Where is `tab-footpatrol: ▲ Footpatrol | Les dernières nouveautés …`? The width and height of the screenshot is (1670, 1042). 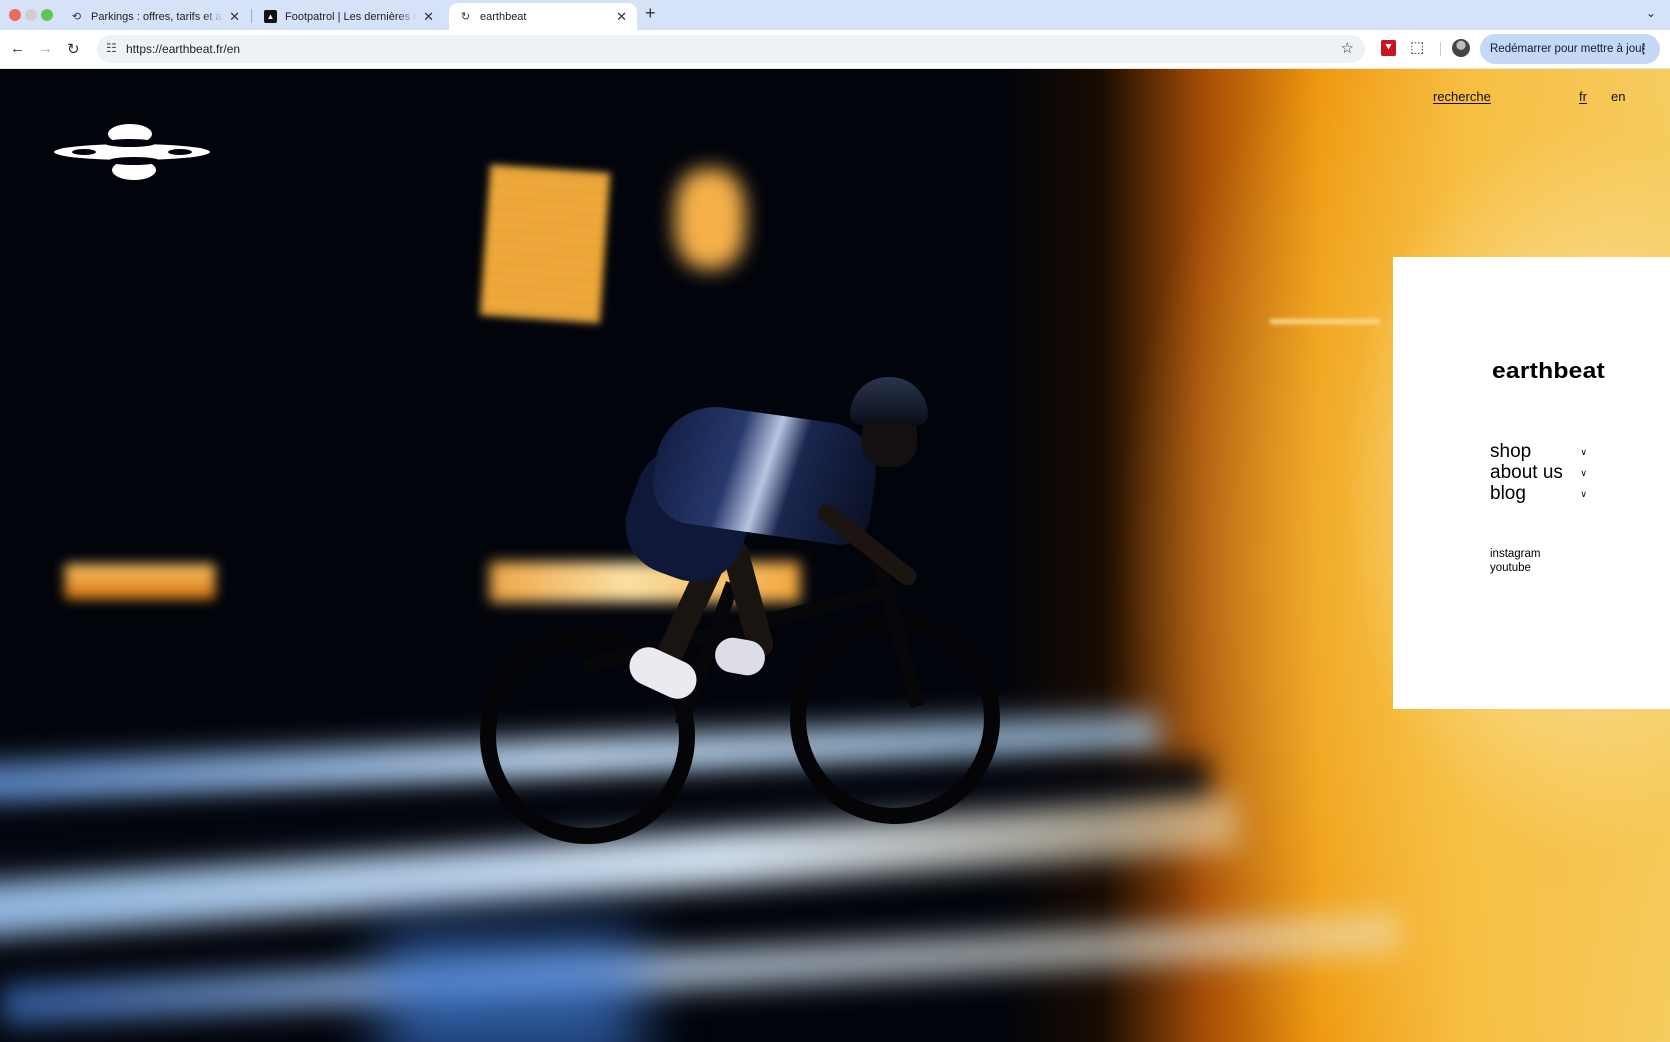
tab-footpatrol: ▲ Footpatrol | Les dernières nouveautés … is located at coordinates (349, 16).